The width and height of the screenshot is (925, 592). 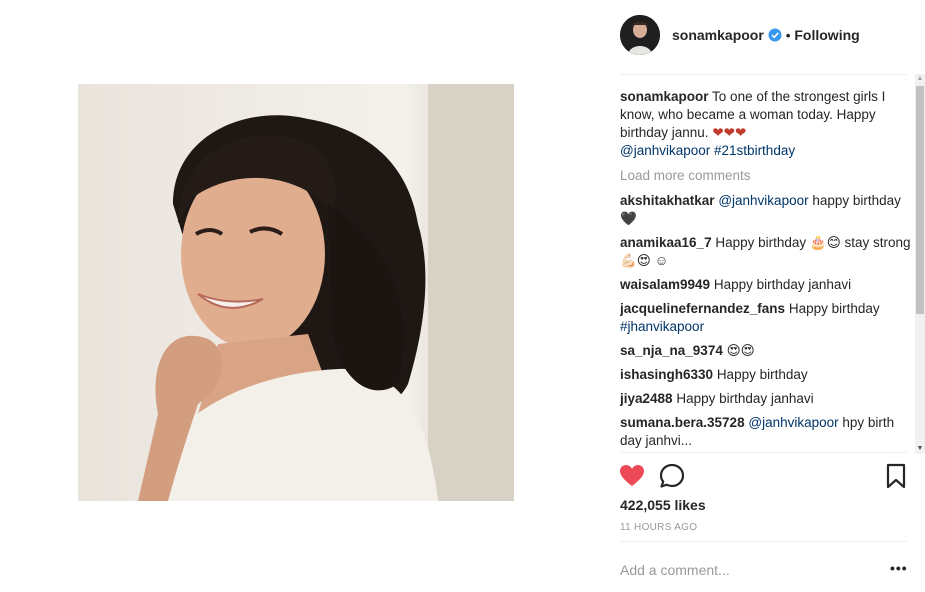 I want to click on following-button: Following, so click(x=826, y=35).